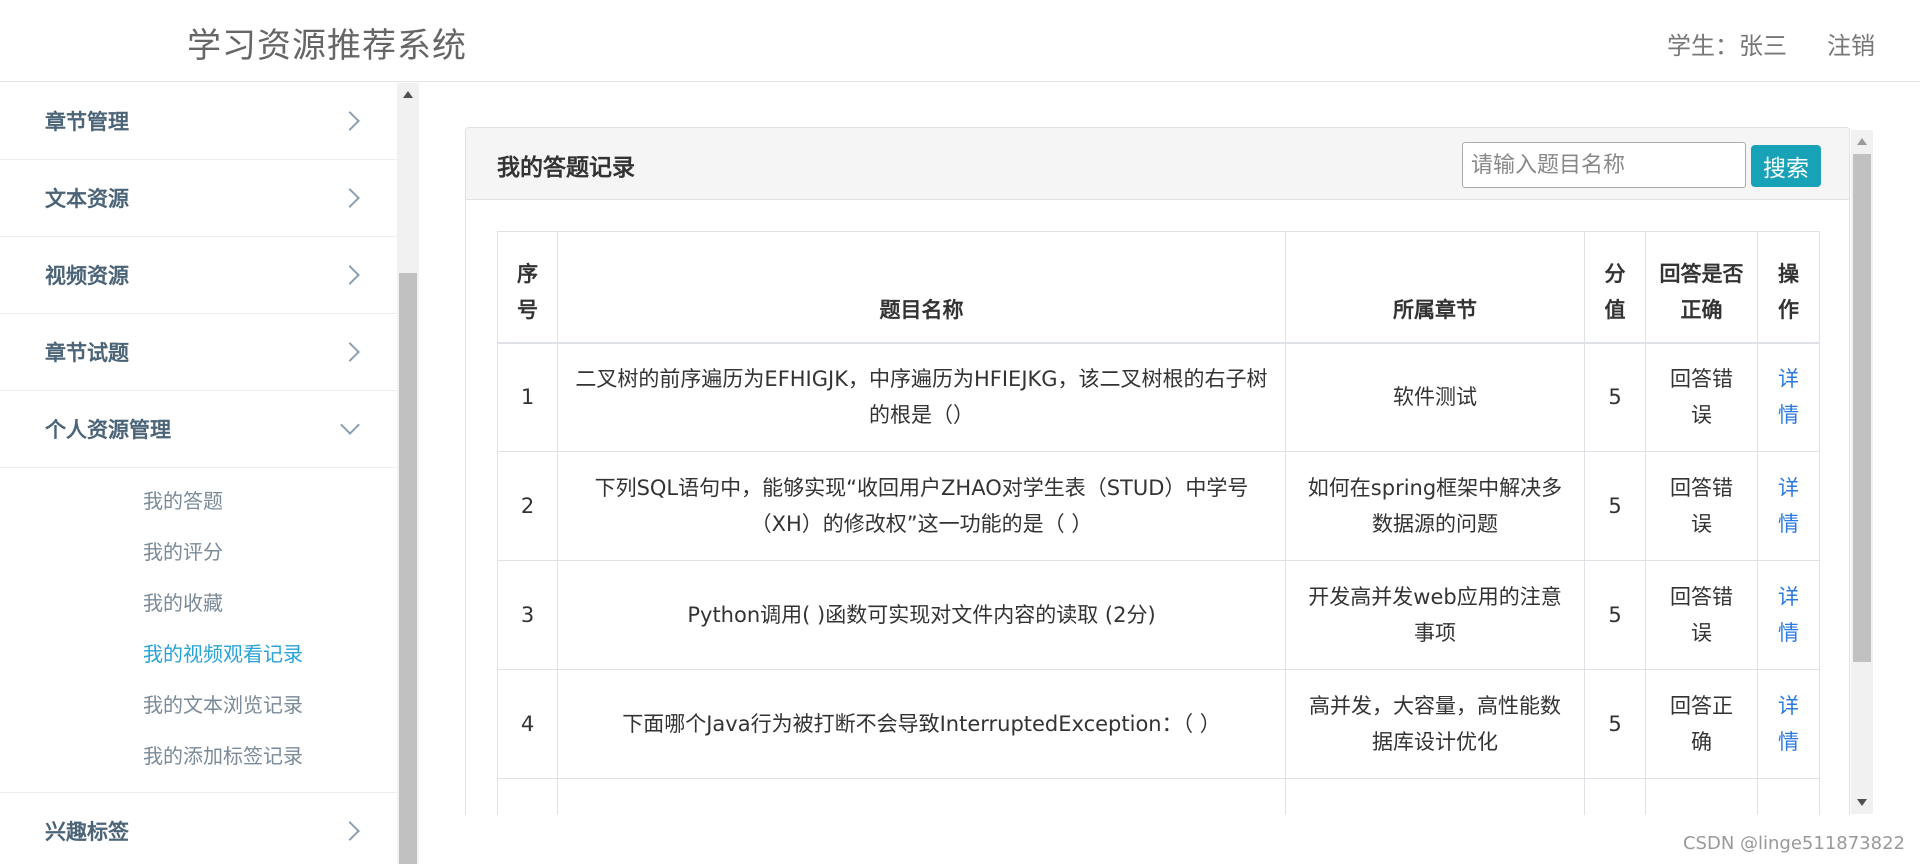 This screenshot has height=864, width=1920. Describe the element at coordinates (198, 828) in the screenshot. I see `sidebar-item-interest-tags: 兴趣标签` at that location.